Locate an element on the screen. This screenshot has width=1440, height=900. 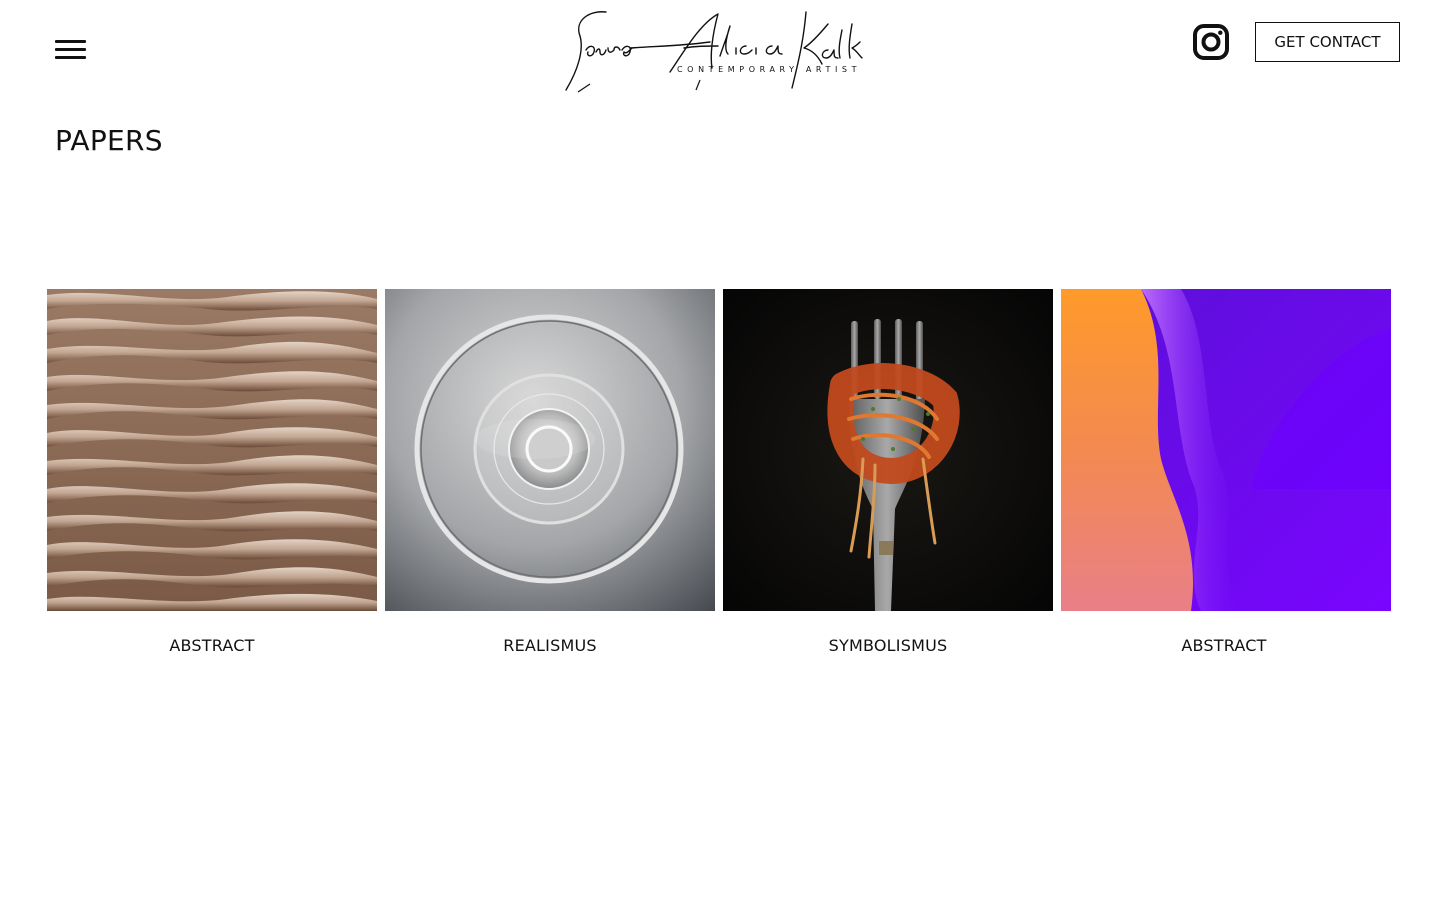
gallery-image-grey-glass-circles is located at coordinates (550, 450).